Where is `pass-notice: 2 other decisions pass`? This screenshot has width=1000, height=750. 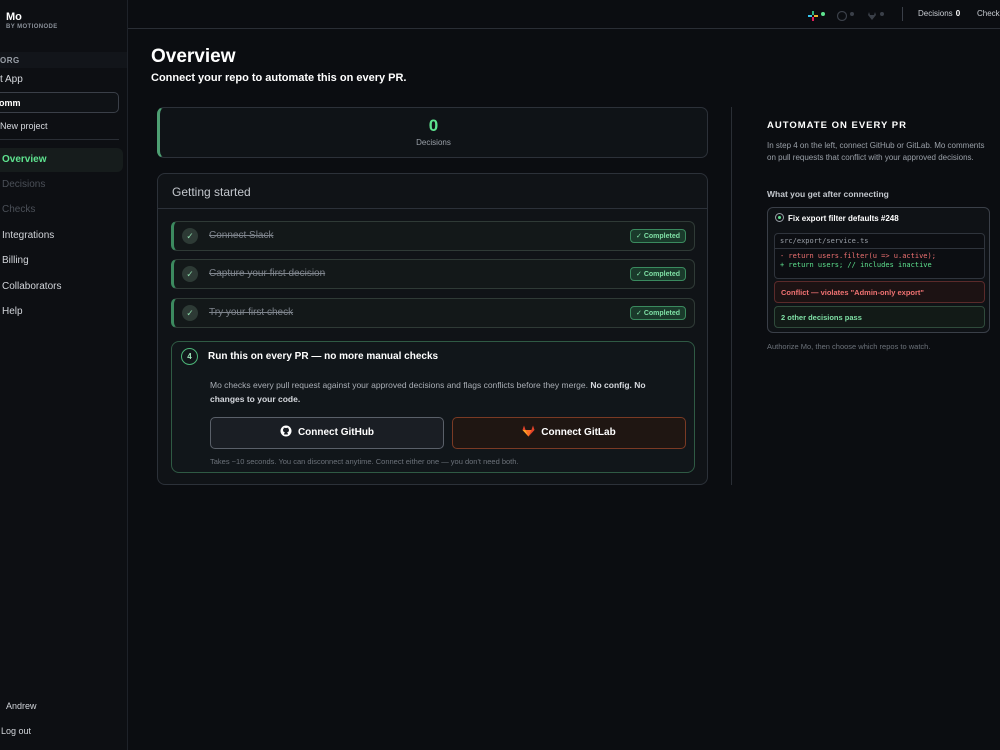
pass-notice: 2 other decisions pass is located at coordinates (879, 317).